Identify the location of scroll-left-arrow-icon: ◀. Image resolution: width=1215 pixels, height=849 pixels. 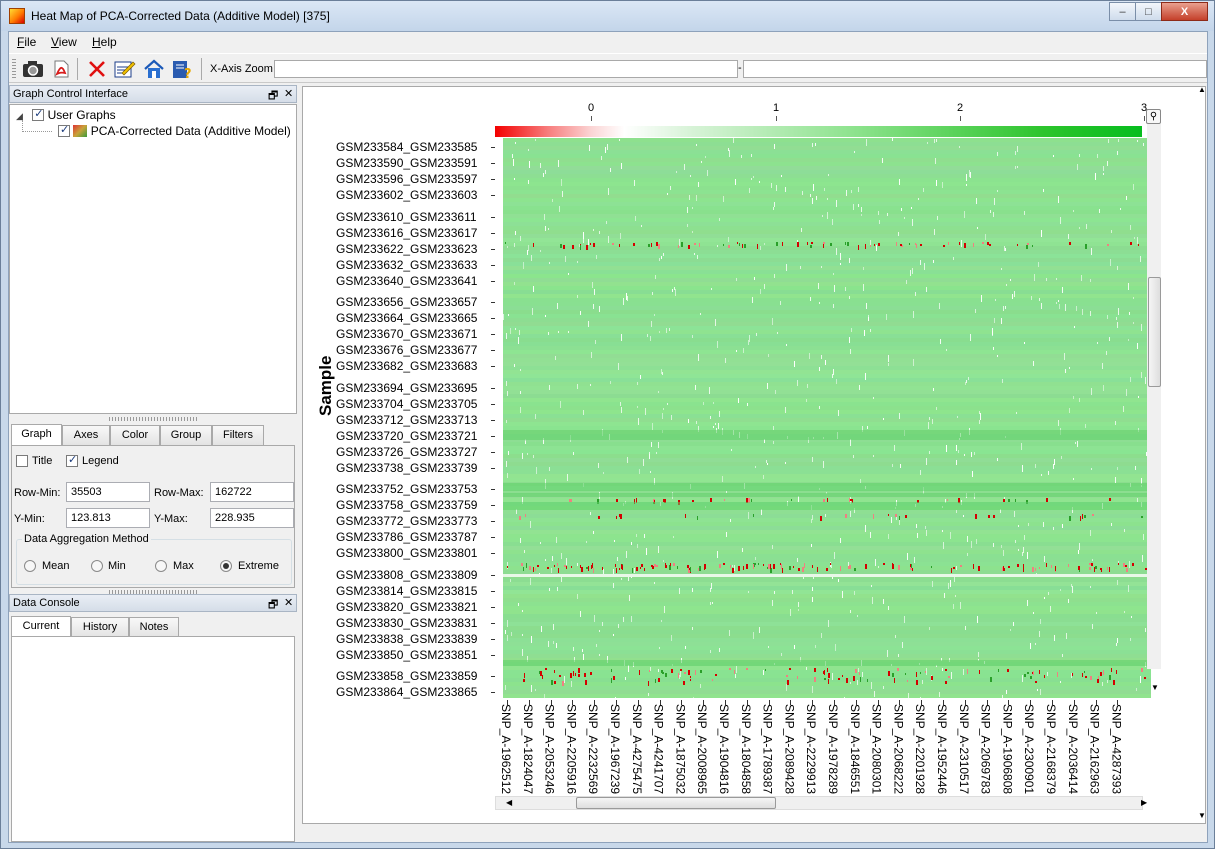
(509, 802).